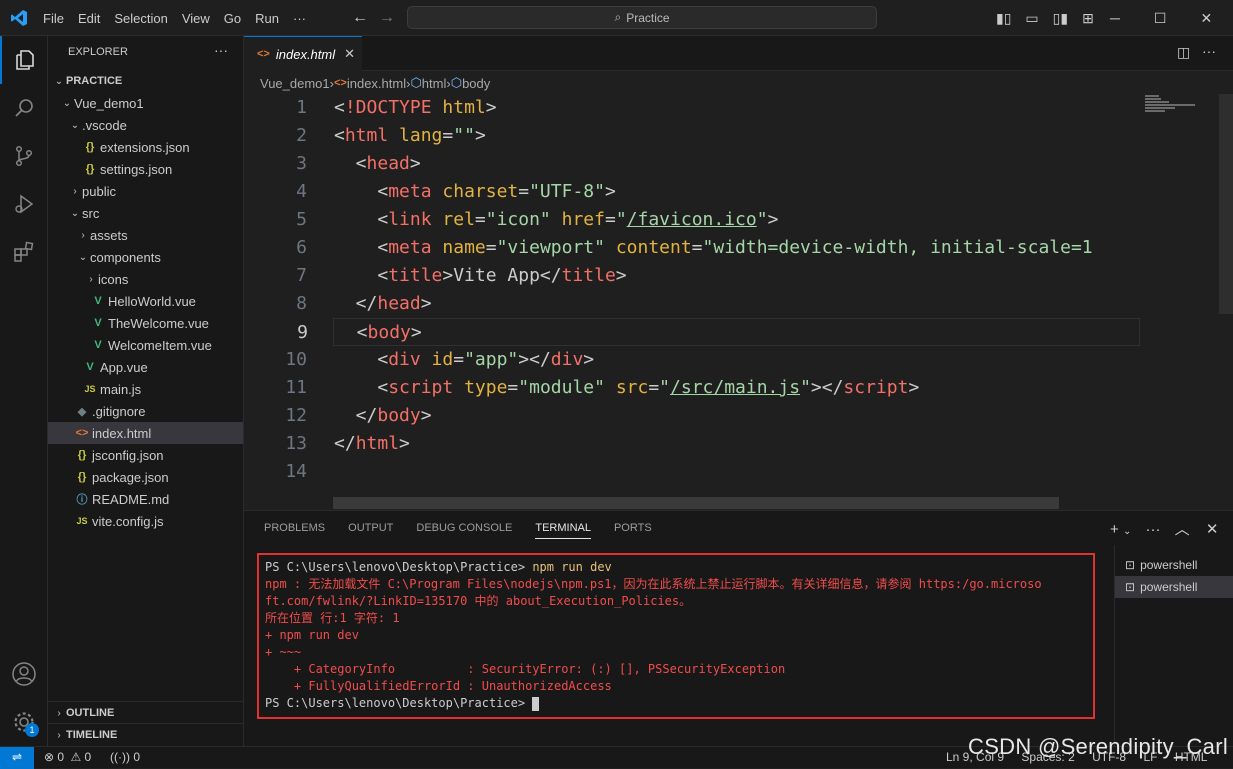  What do you see at coordinates (1088, 18) in the screenshot?
I see `customize-layout-icon: ⊞` at bounding box center [1088, 18].